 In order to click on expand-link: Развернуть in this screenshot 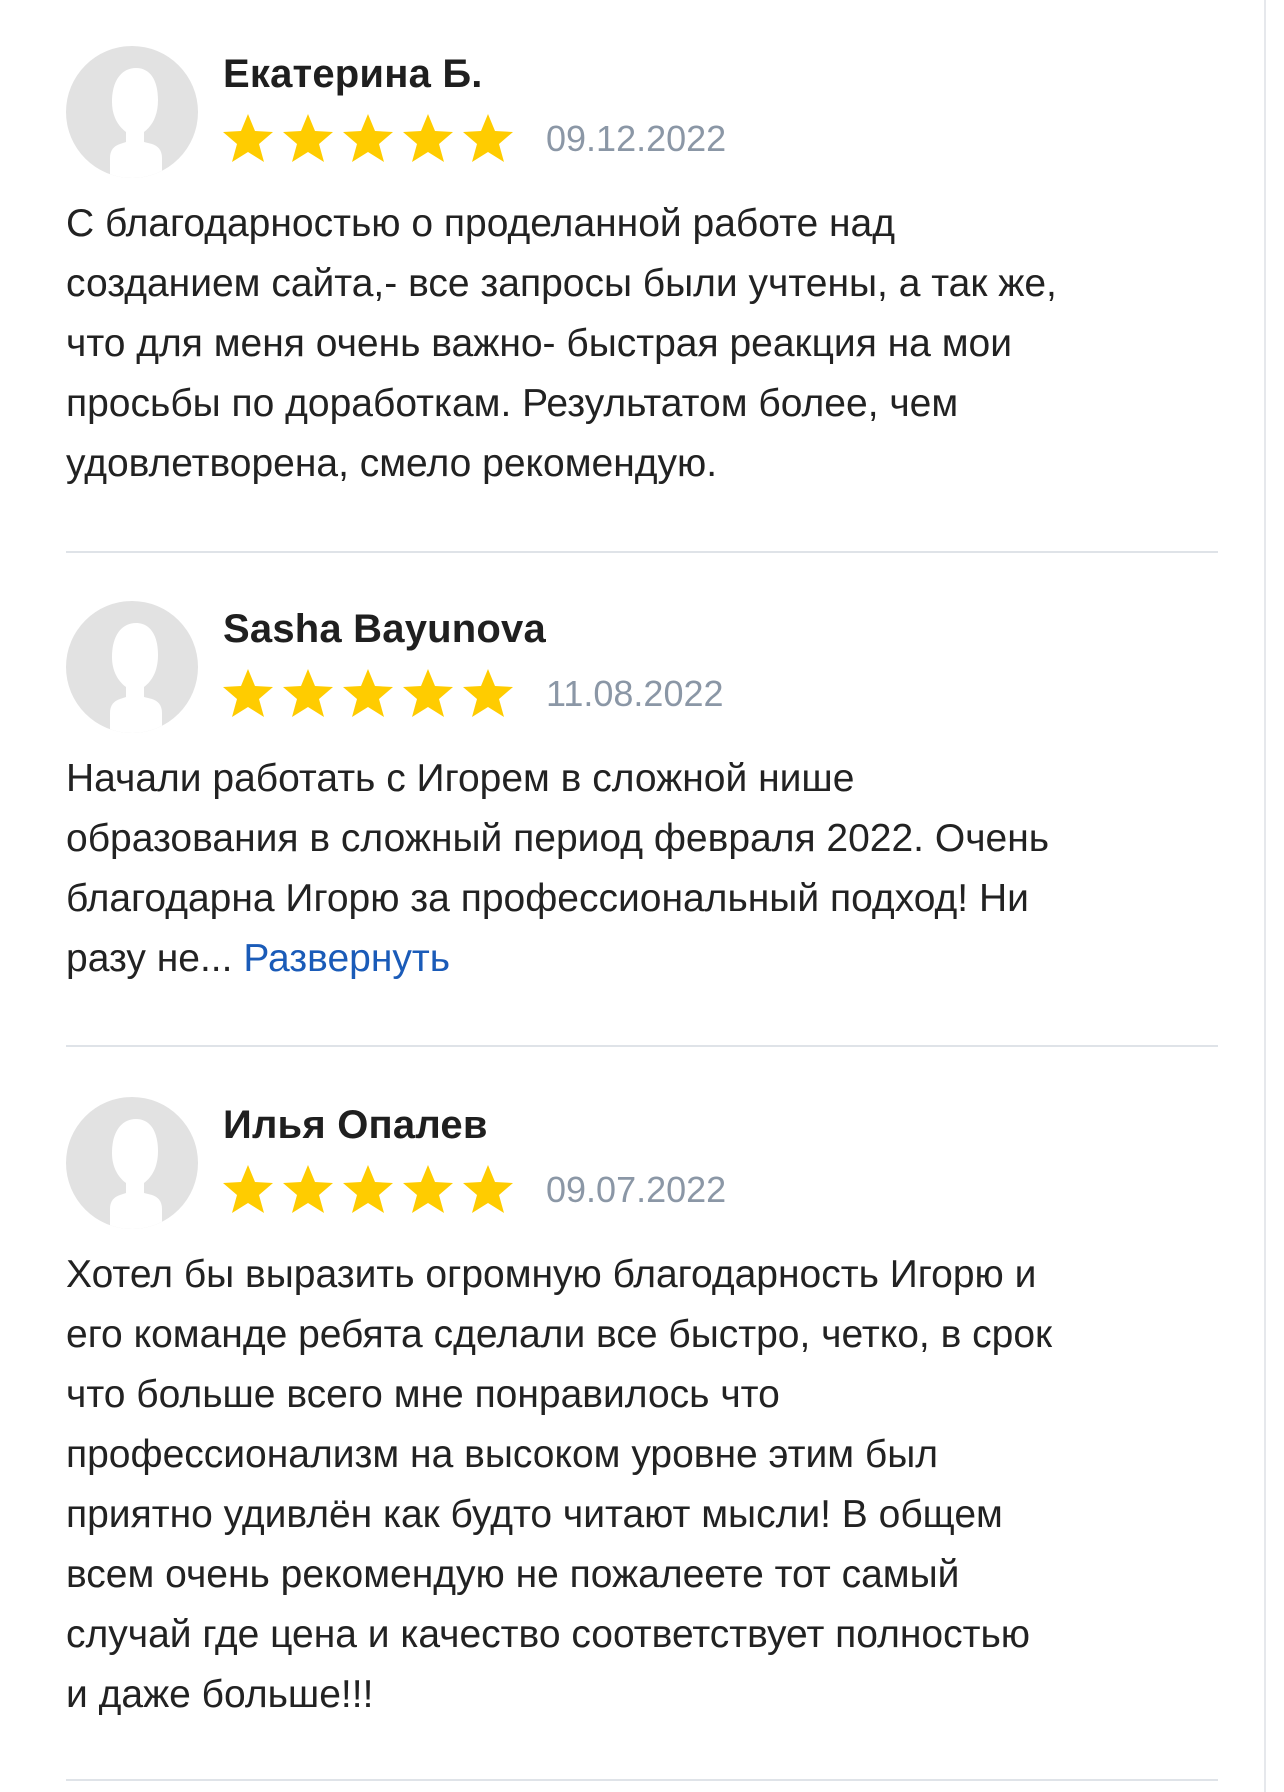, I will do `click(346, 958)`.